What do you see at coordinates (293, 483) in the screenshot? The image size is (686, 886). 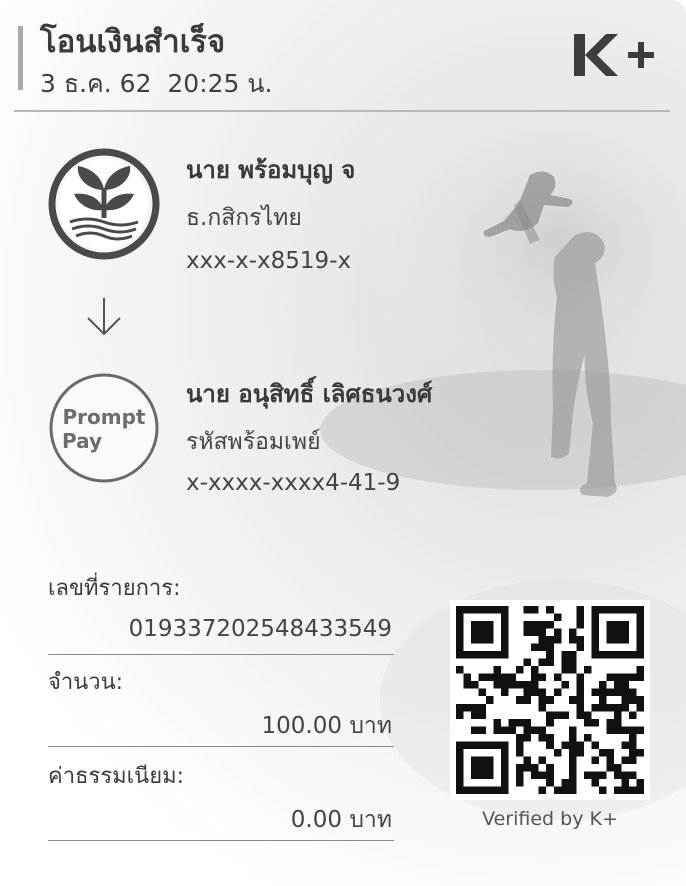 I see `receiver-account: x-xxxx-xxxx4-41-9` at bounding box center [293, 483].